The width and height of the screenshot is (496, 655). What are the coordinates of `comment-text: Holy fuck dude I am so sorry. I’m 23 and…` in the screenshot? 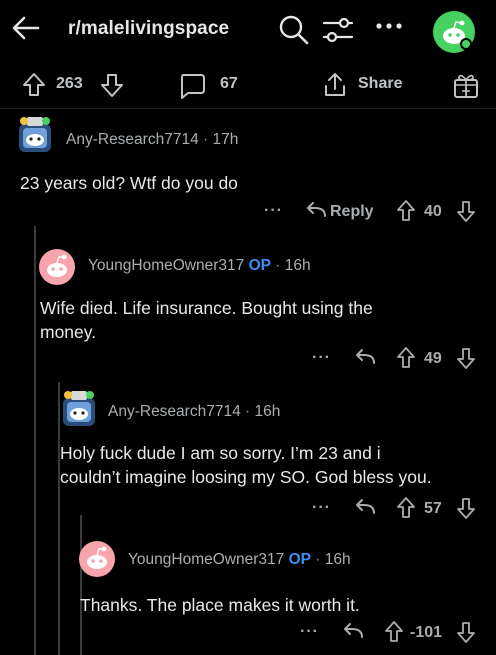 It's located at (246, 465).